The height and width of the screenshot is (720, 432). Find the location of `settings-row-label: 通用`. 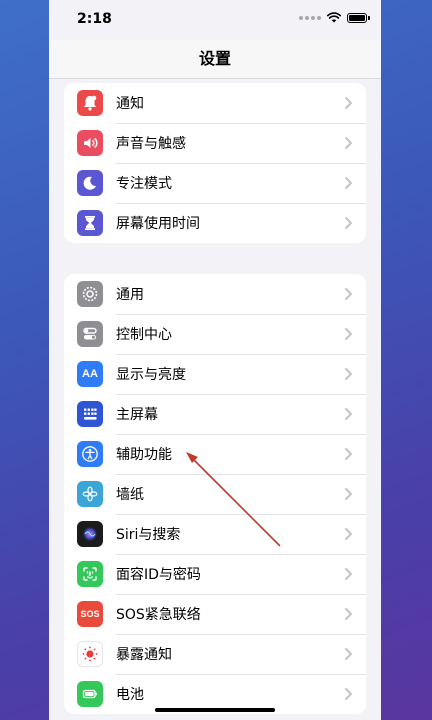

settings-row-label: 通用 is located at coordinates (130, 295).